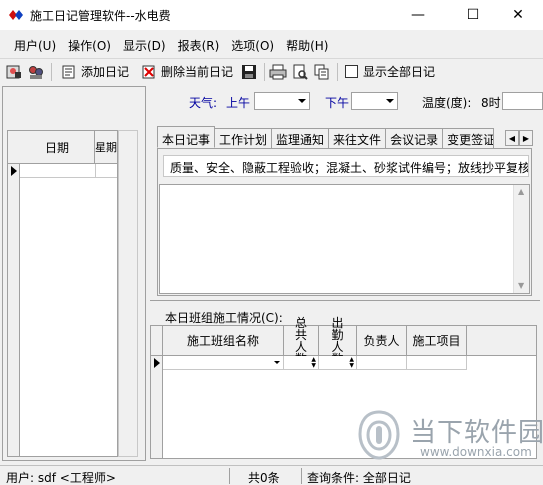  I want to click on print-icon, so click(278, 72).